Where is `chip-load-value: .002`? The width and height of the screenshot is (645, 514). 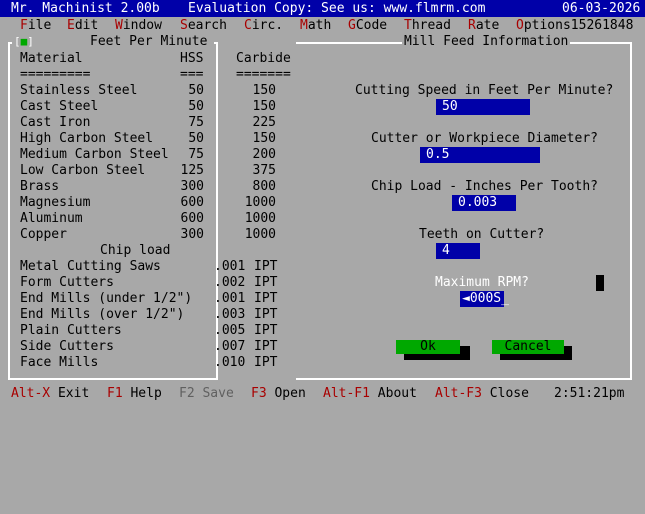
chip-load-value: .002 is located at coordinates (230, 282).